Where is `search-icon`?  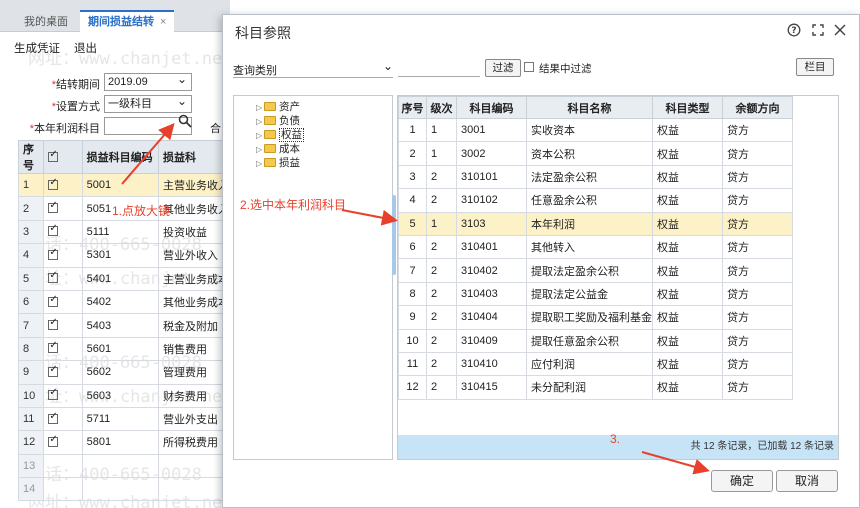
search-icon is located at coordinates (185, 121).